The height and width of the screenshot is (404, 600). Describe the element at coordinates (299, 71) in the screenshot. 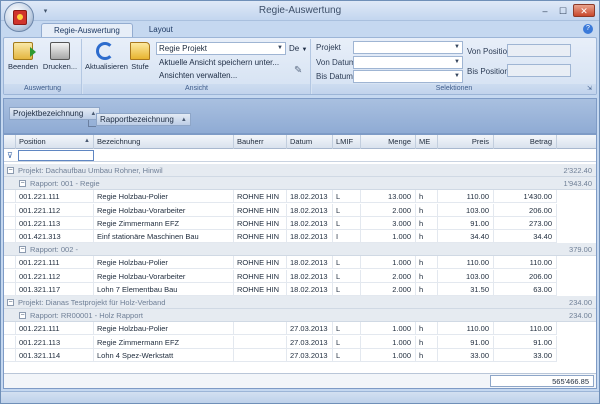

I see `wrench-icon: ✎` at that location.